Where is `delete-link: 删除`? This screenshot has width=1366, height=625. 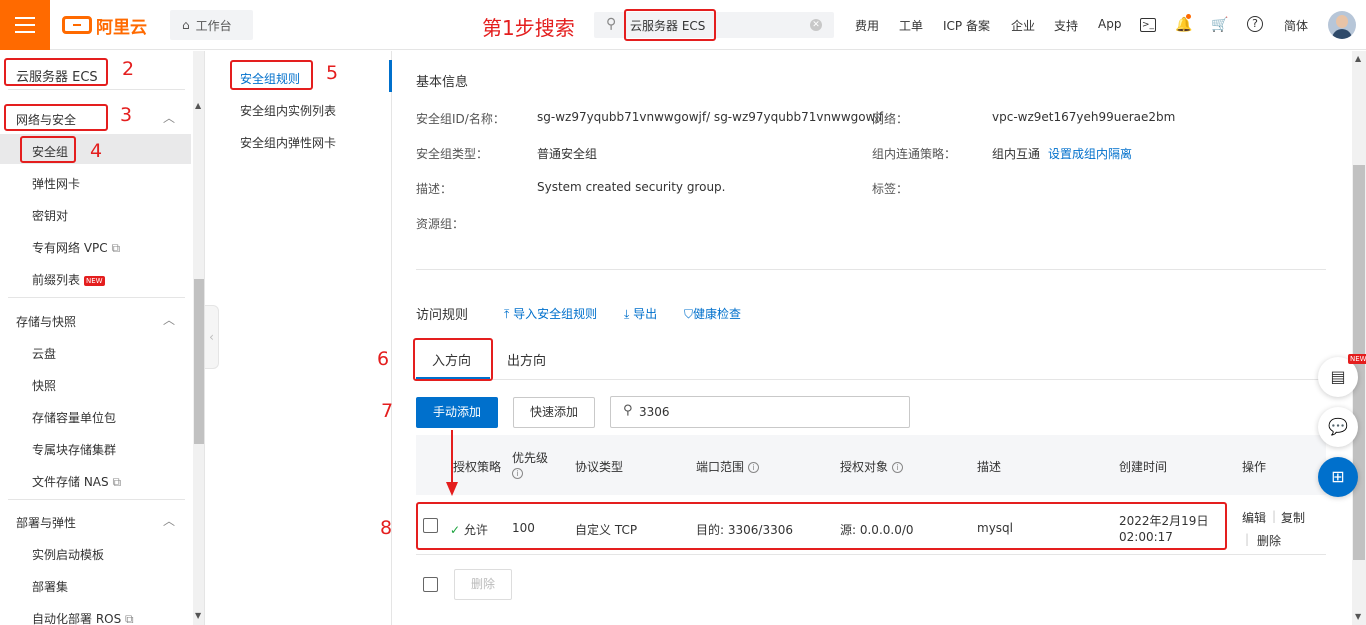 delete-link: 删除 is located at coordinates (1269, 540).